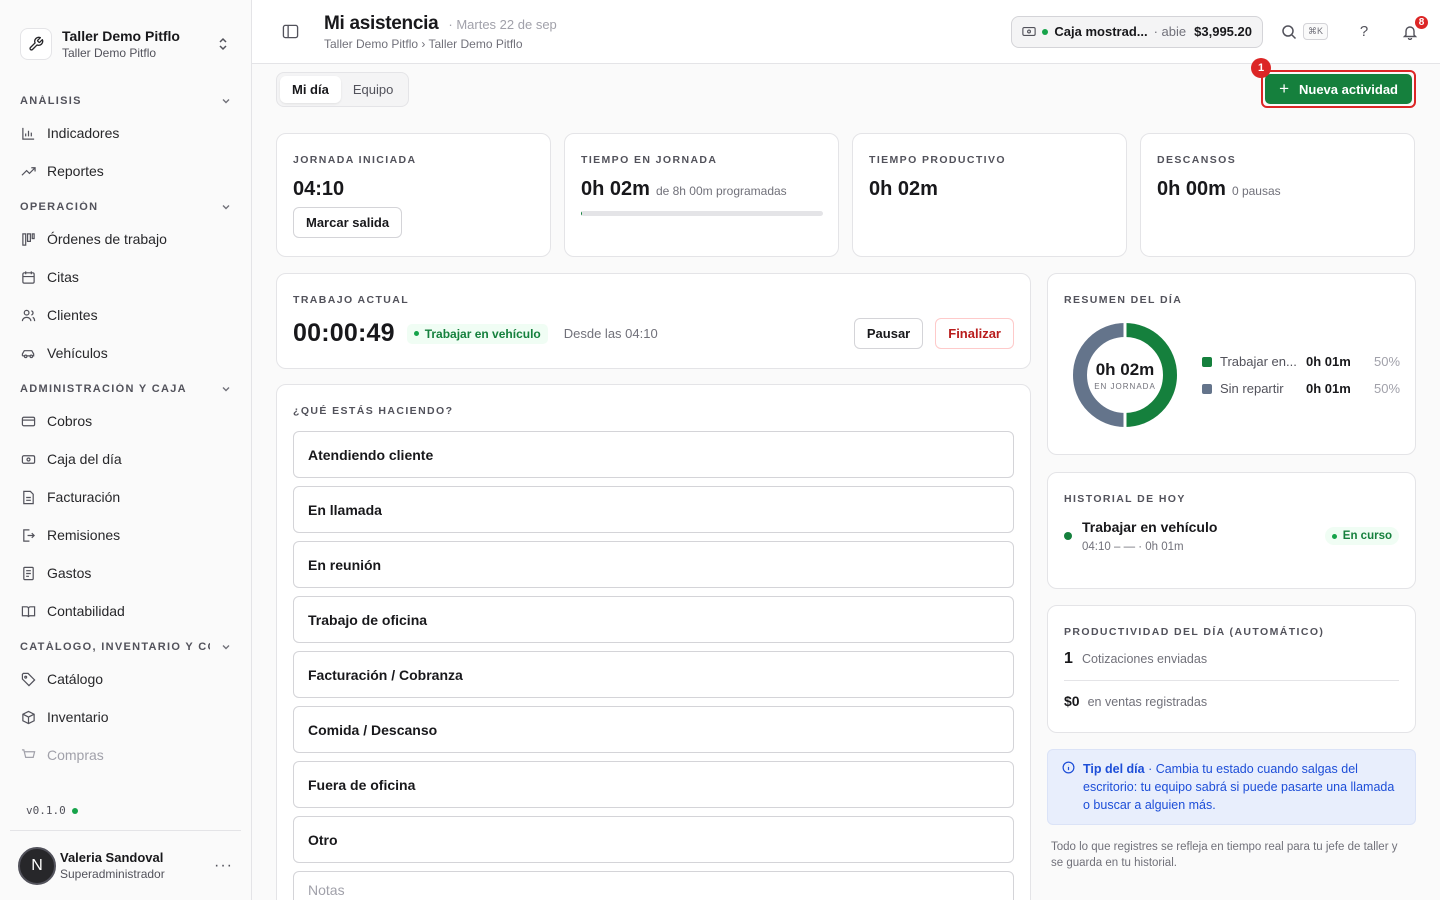  Describe the element at coordinates (653, 885) in the screenshot. I see `notes-input: Notas` at that location.